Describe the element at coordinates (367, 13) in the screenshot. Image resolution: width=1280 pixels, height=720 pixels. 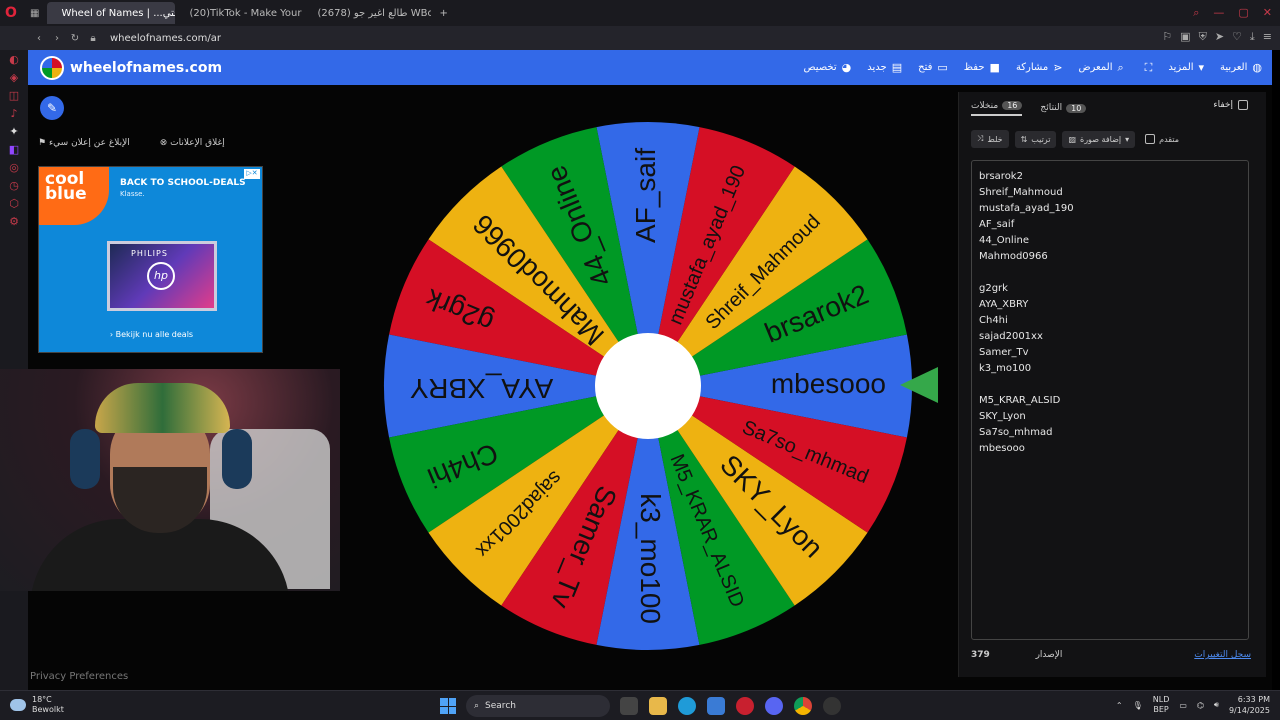
I see `browser-tab: طالع اغير جو (2678) WBoY` at that location.